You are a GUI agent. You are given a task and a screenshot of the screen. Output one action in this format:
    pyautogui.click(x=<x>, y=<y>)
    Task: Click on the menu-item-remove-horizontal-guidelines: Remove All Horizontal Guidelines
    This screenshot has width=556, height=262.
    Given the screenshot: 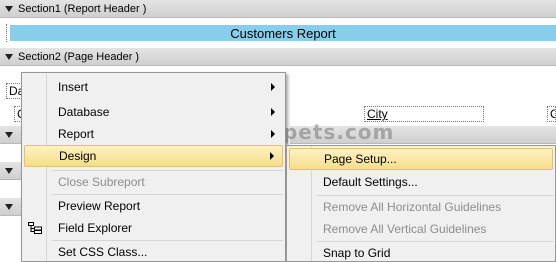 What is the action you would take?
    pyautogui.click(x=421, y=207)
    